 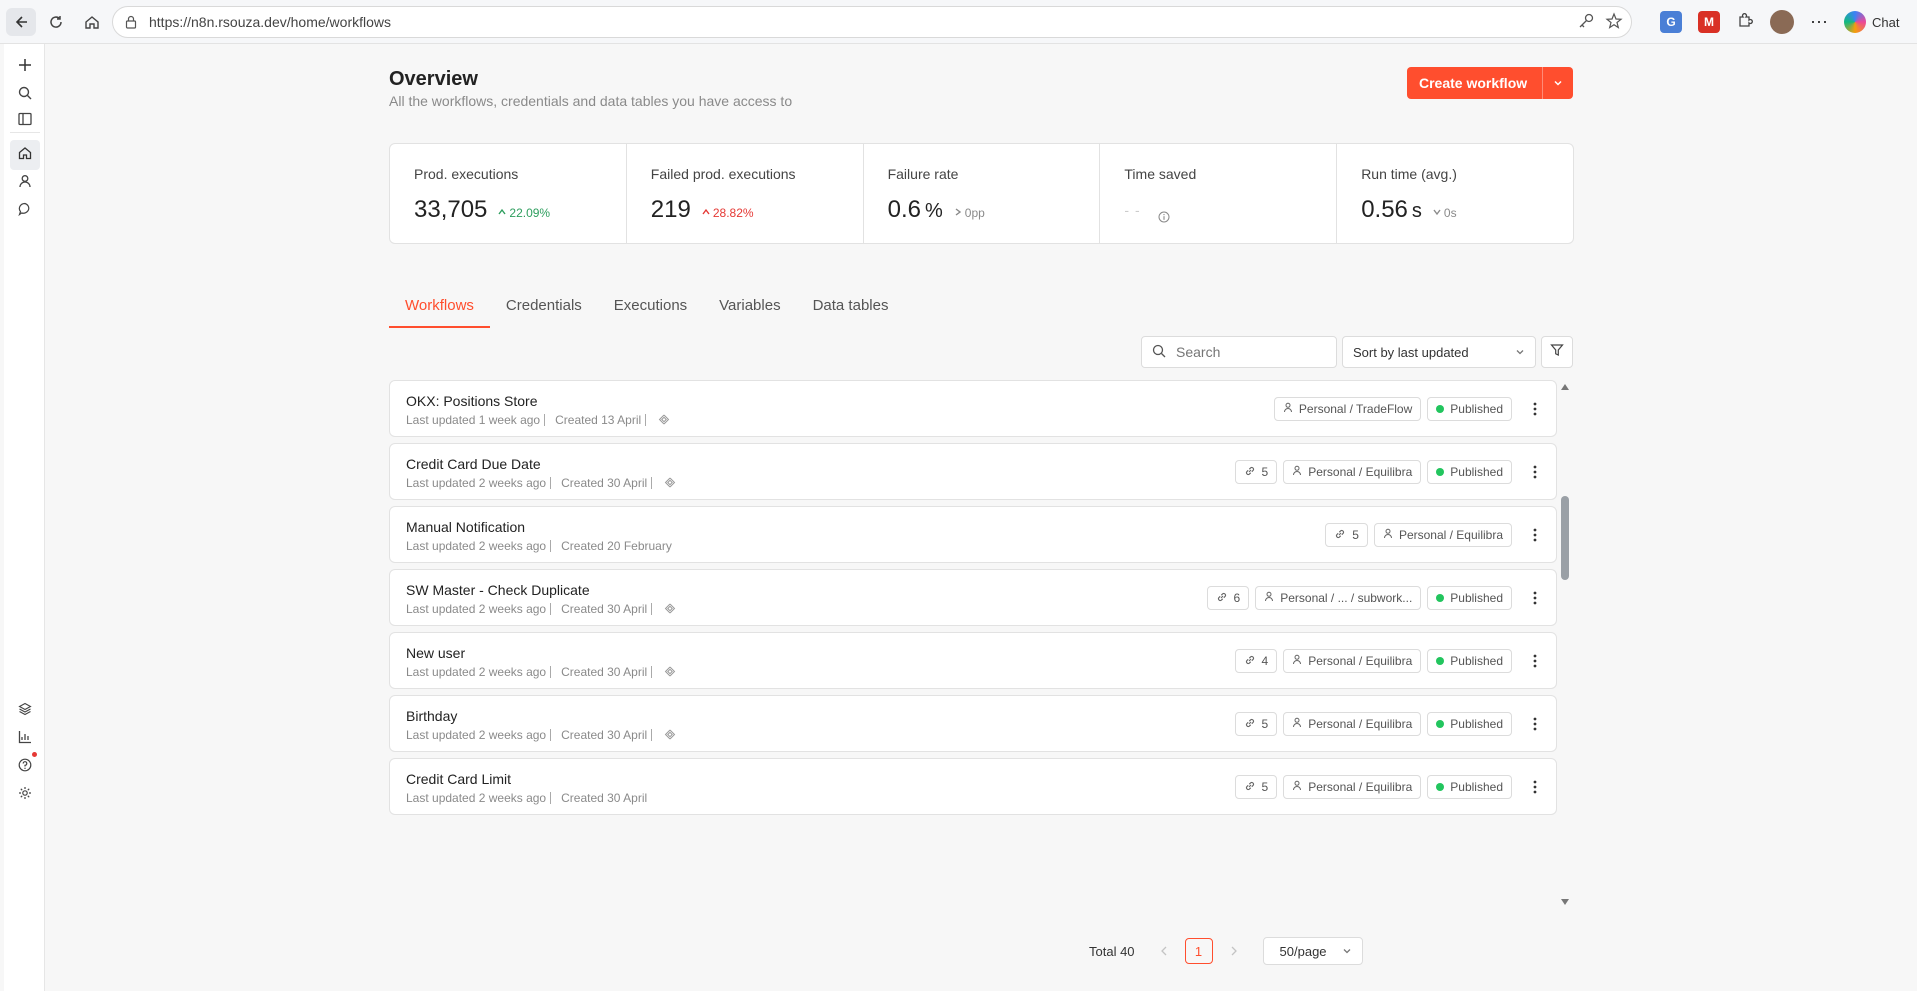 I want to click on sidebar-item-personal, so click(x=25, y=183).